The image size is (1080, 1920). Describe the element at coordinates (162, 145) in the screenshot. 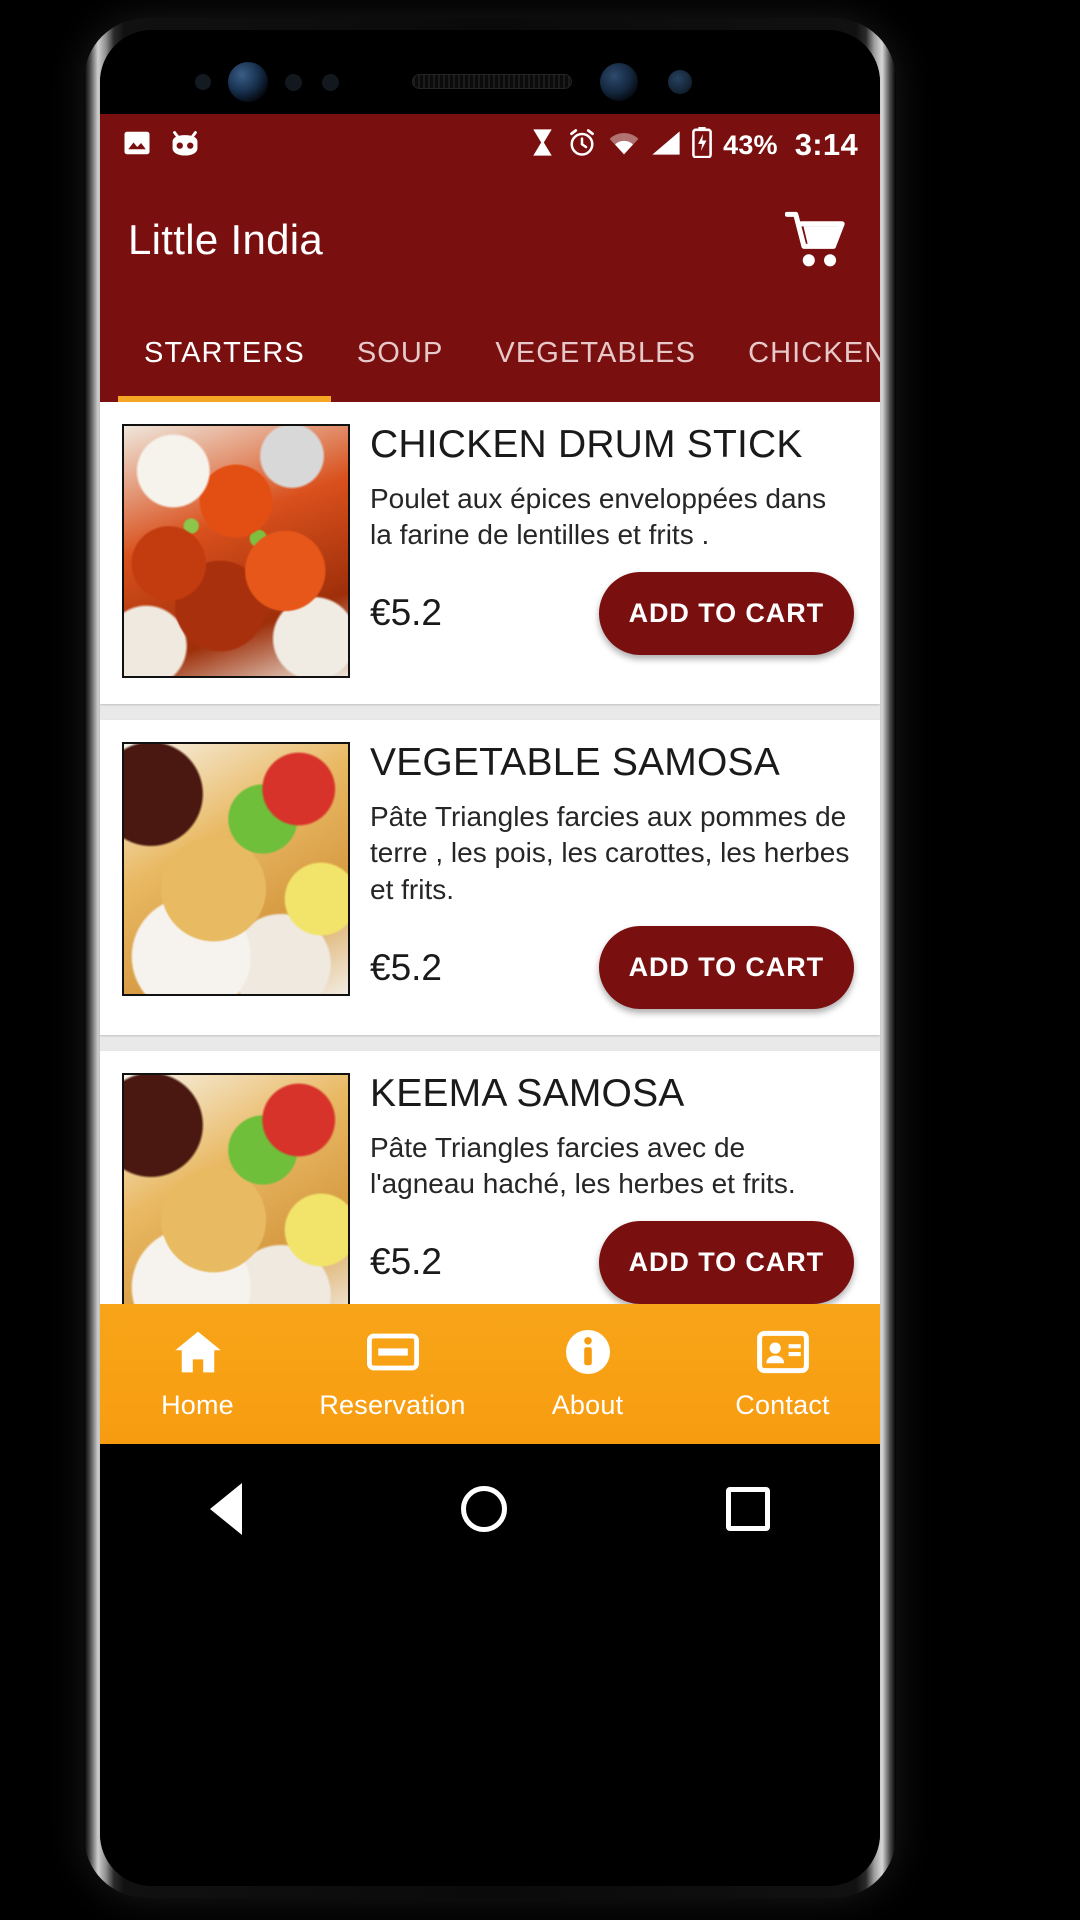

I see `status-bar-left-icons` at that location.